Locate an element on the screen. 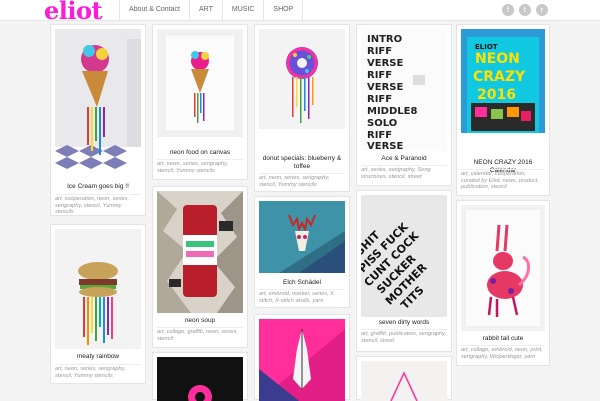  post-image: ELIOT NEON CRAZY 2016 is located at coordinates (503, 81).